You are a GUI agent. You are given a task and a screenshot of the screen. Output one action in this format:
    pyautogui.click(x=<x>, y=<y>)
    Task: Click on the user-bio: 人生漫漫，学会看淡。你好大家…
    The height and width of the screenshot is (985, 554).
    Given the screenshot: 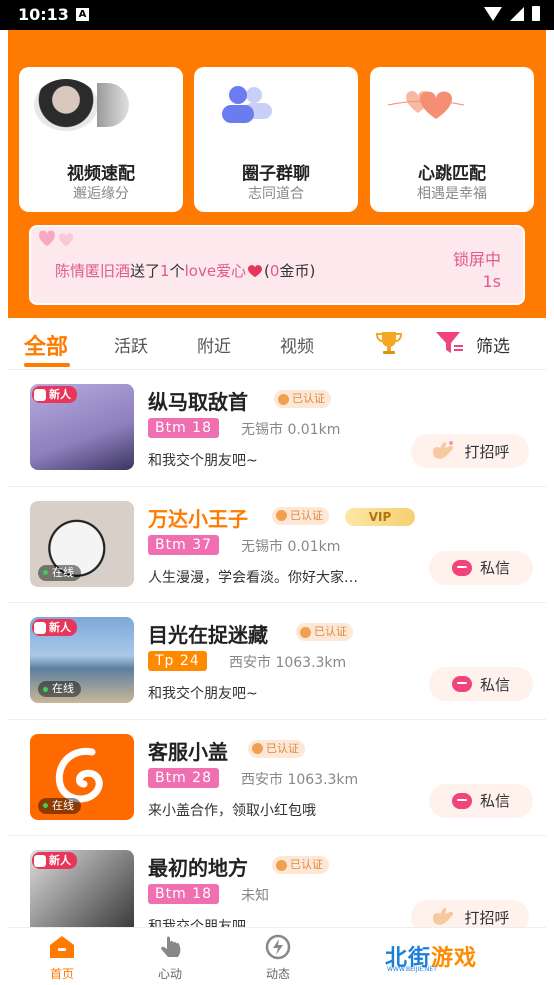 What is the action you would take?
    pyautogui.click(x=253, y=577)
    